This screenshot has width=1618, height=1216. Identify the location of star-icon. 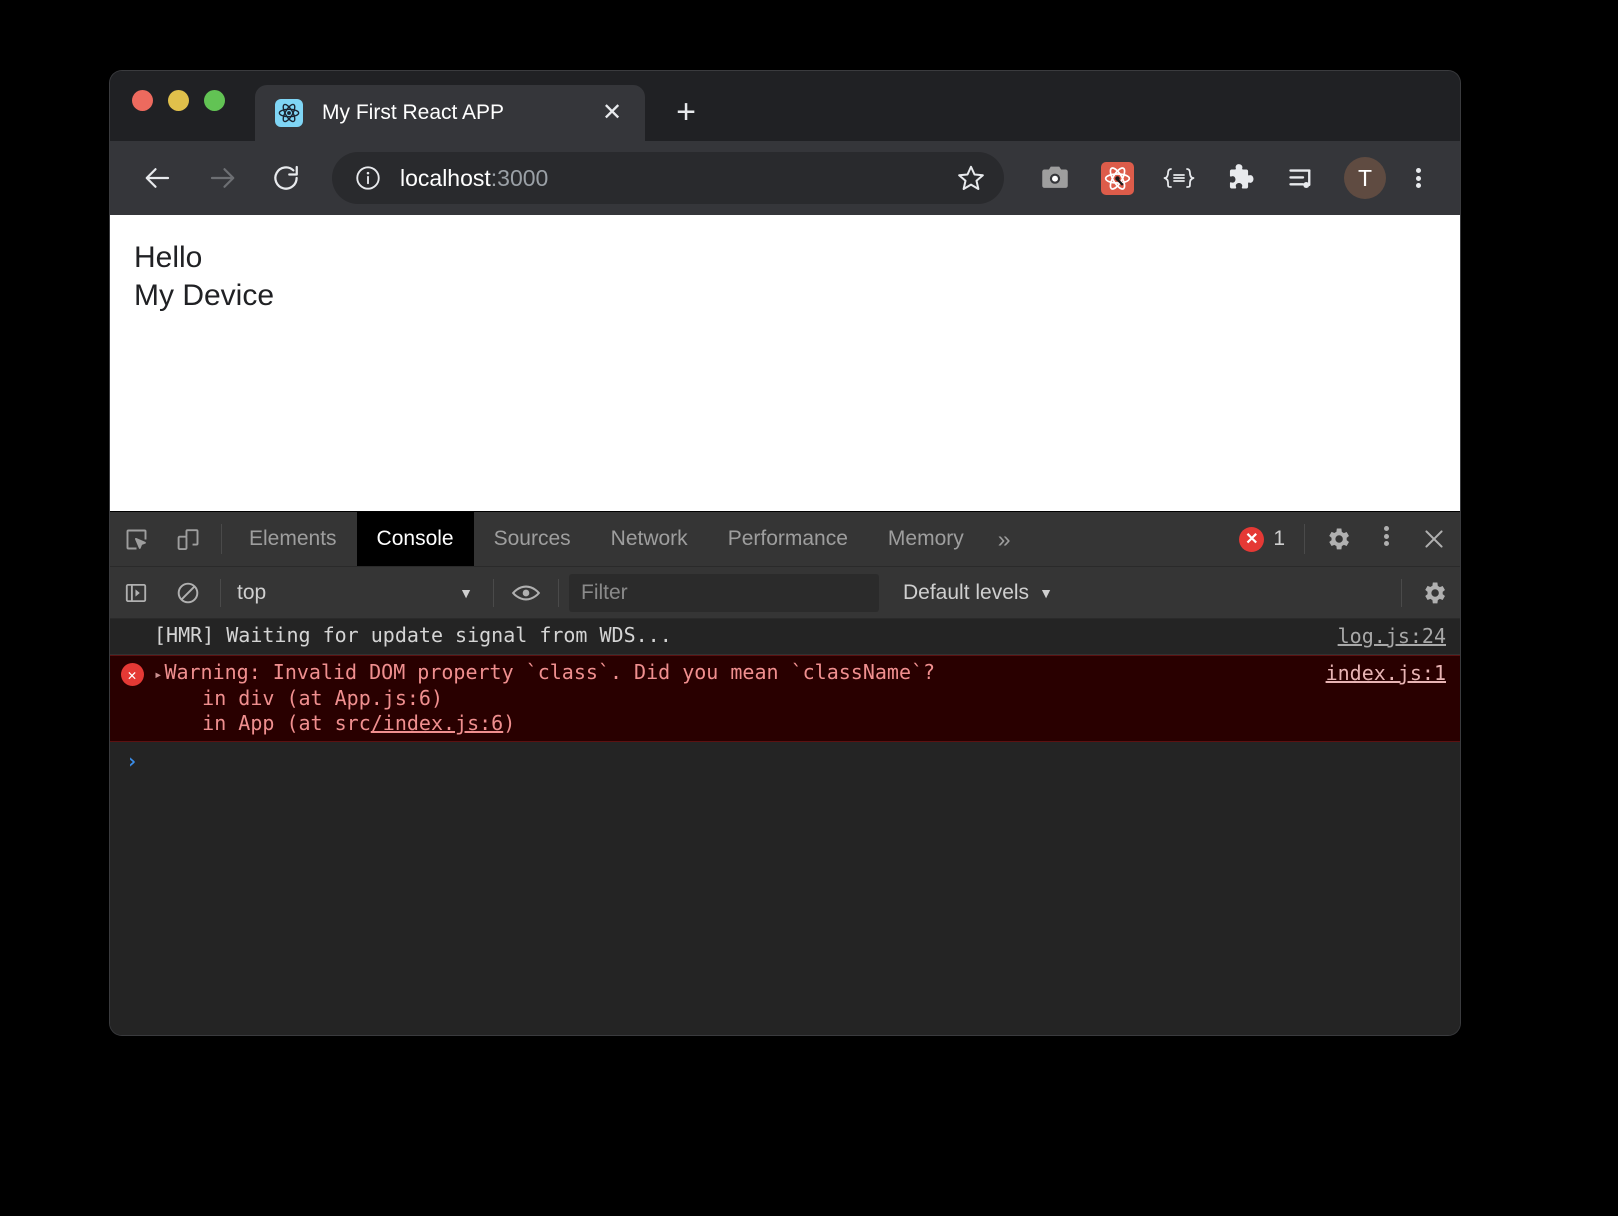
(971, 178).